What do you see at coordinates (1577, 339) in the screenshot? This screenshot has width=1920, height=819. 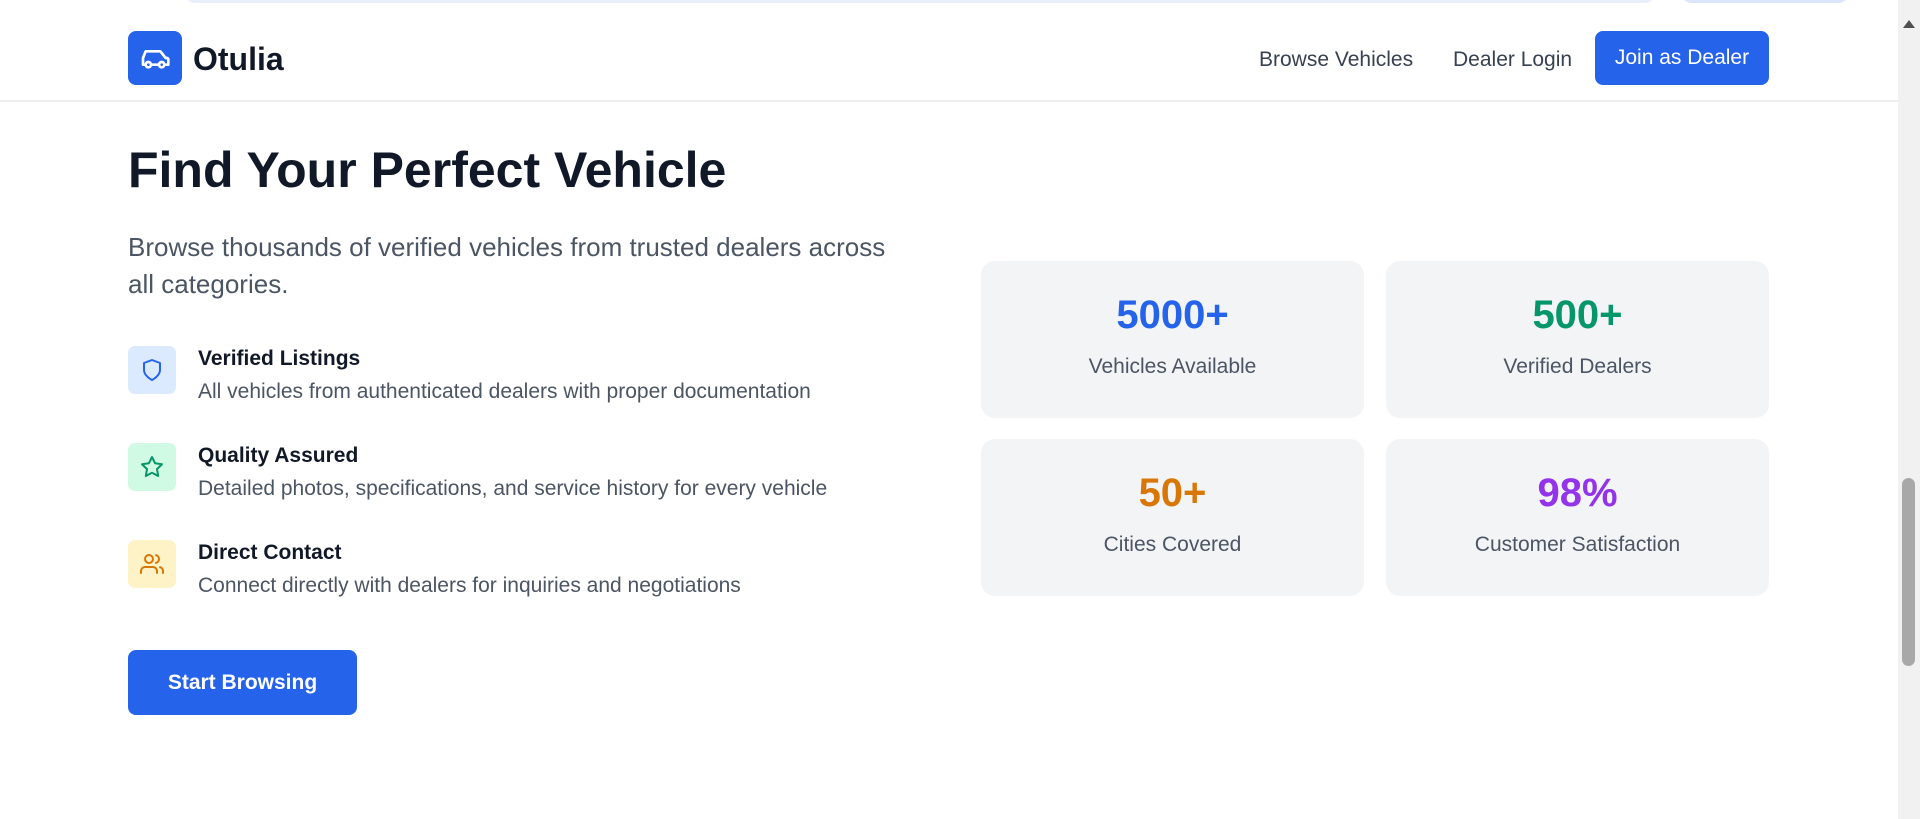 I see `stat-card-dealers: 500+ Verified Dealers` at bounding box center [1577, 339].